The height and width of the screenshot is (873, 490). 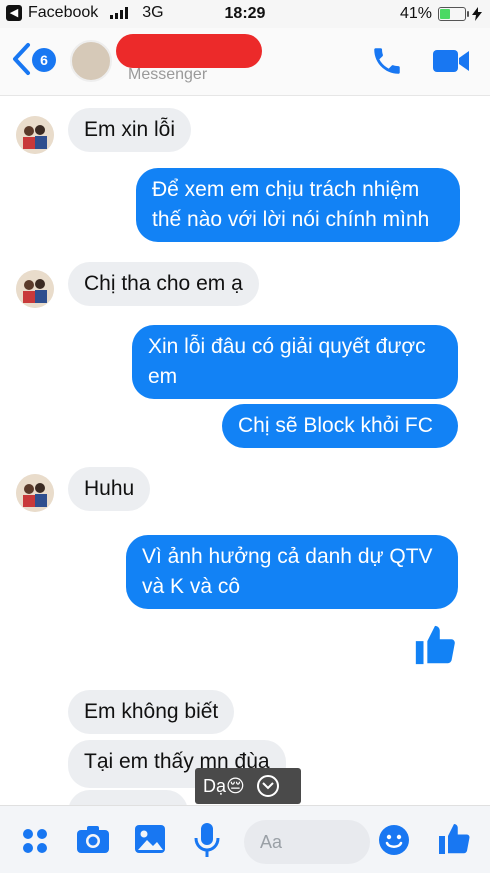 What do you see at coordinates (292, 572) in the screenshot?
I see `message-bubble-outgoing: Vì ảnh hưởng cả danh dự QTV và K và cô` at bounding box center [292, 572].